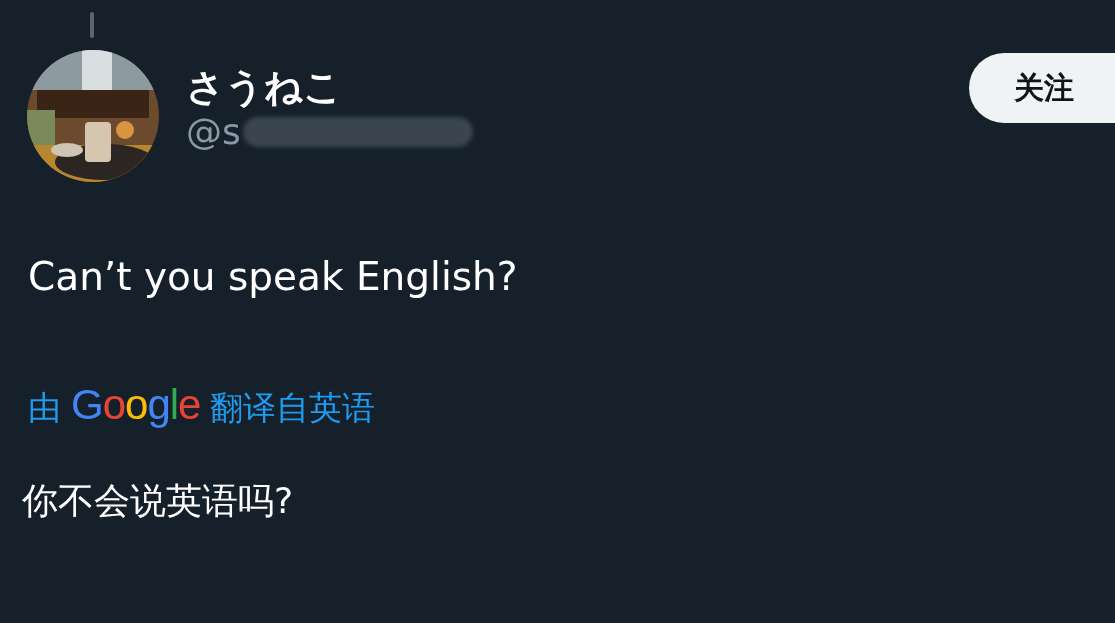  What do you see at coordinates (264, 87) in the screenshot?
I see `display-name: さうねこ` at bounding box center [264, 87].